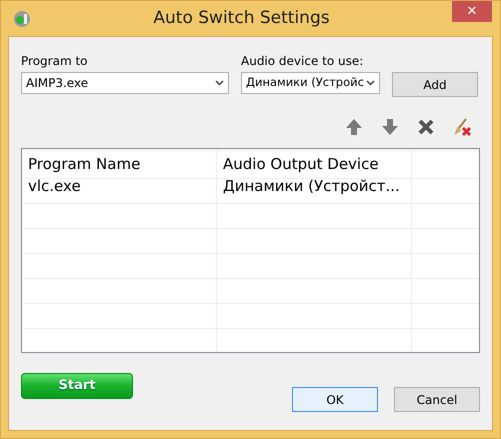 The width and height of the screenshot is (501, 439). I want to click on dialog-button: Cancel, so click(437, 399).